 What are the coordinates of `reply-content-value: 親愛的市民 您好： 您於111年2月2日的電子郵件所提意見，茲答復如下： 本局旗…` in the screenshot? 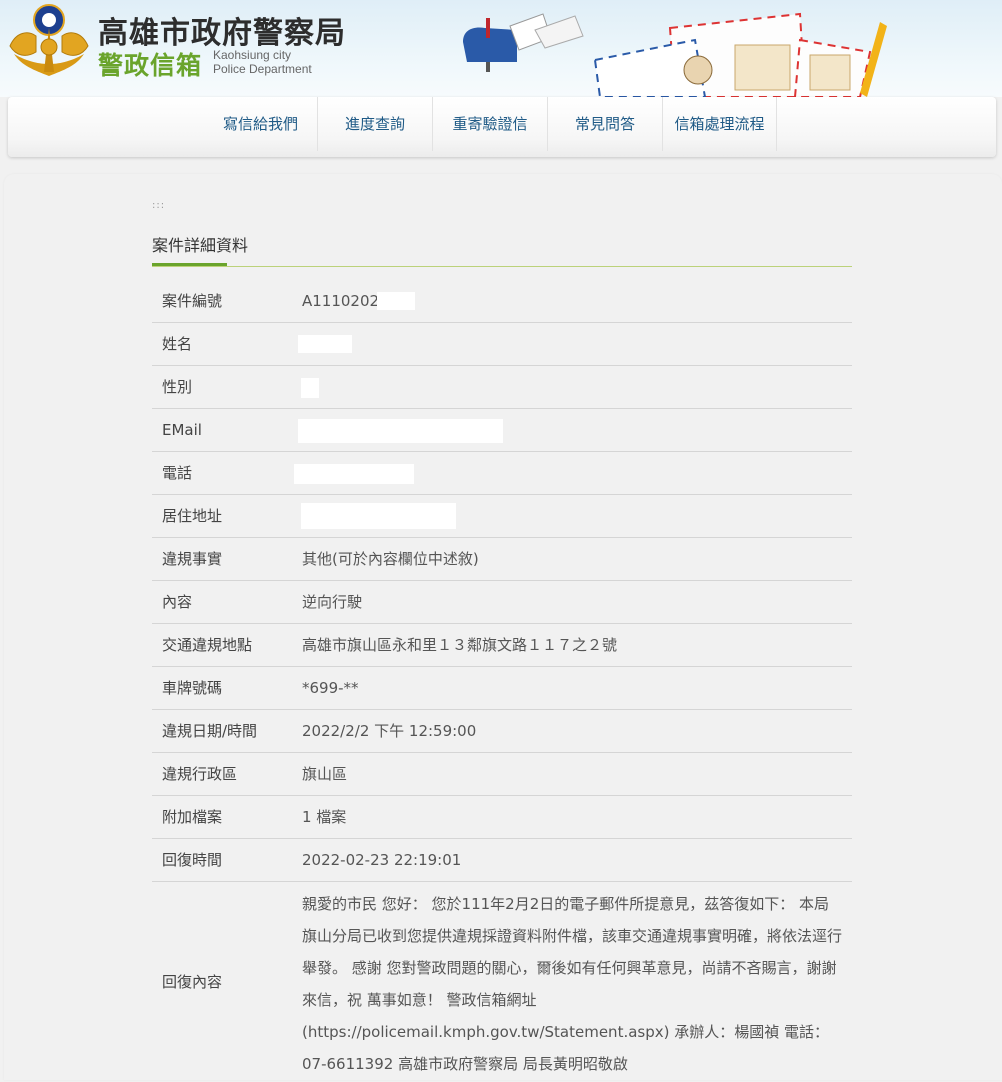 It's located at (572, 984).